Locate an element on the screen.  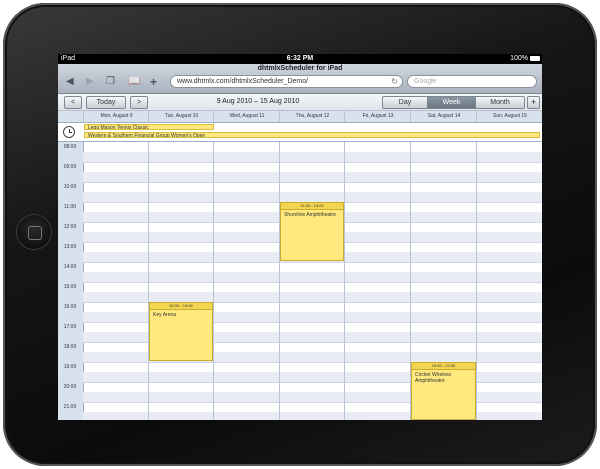
home-button is located at coordinates (34, 232).